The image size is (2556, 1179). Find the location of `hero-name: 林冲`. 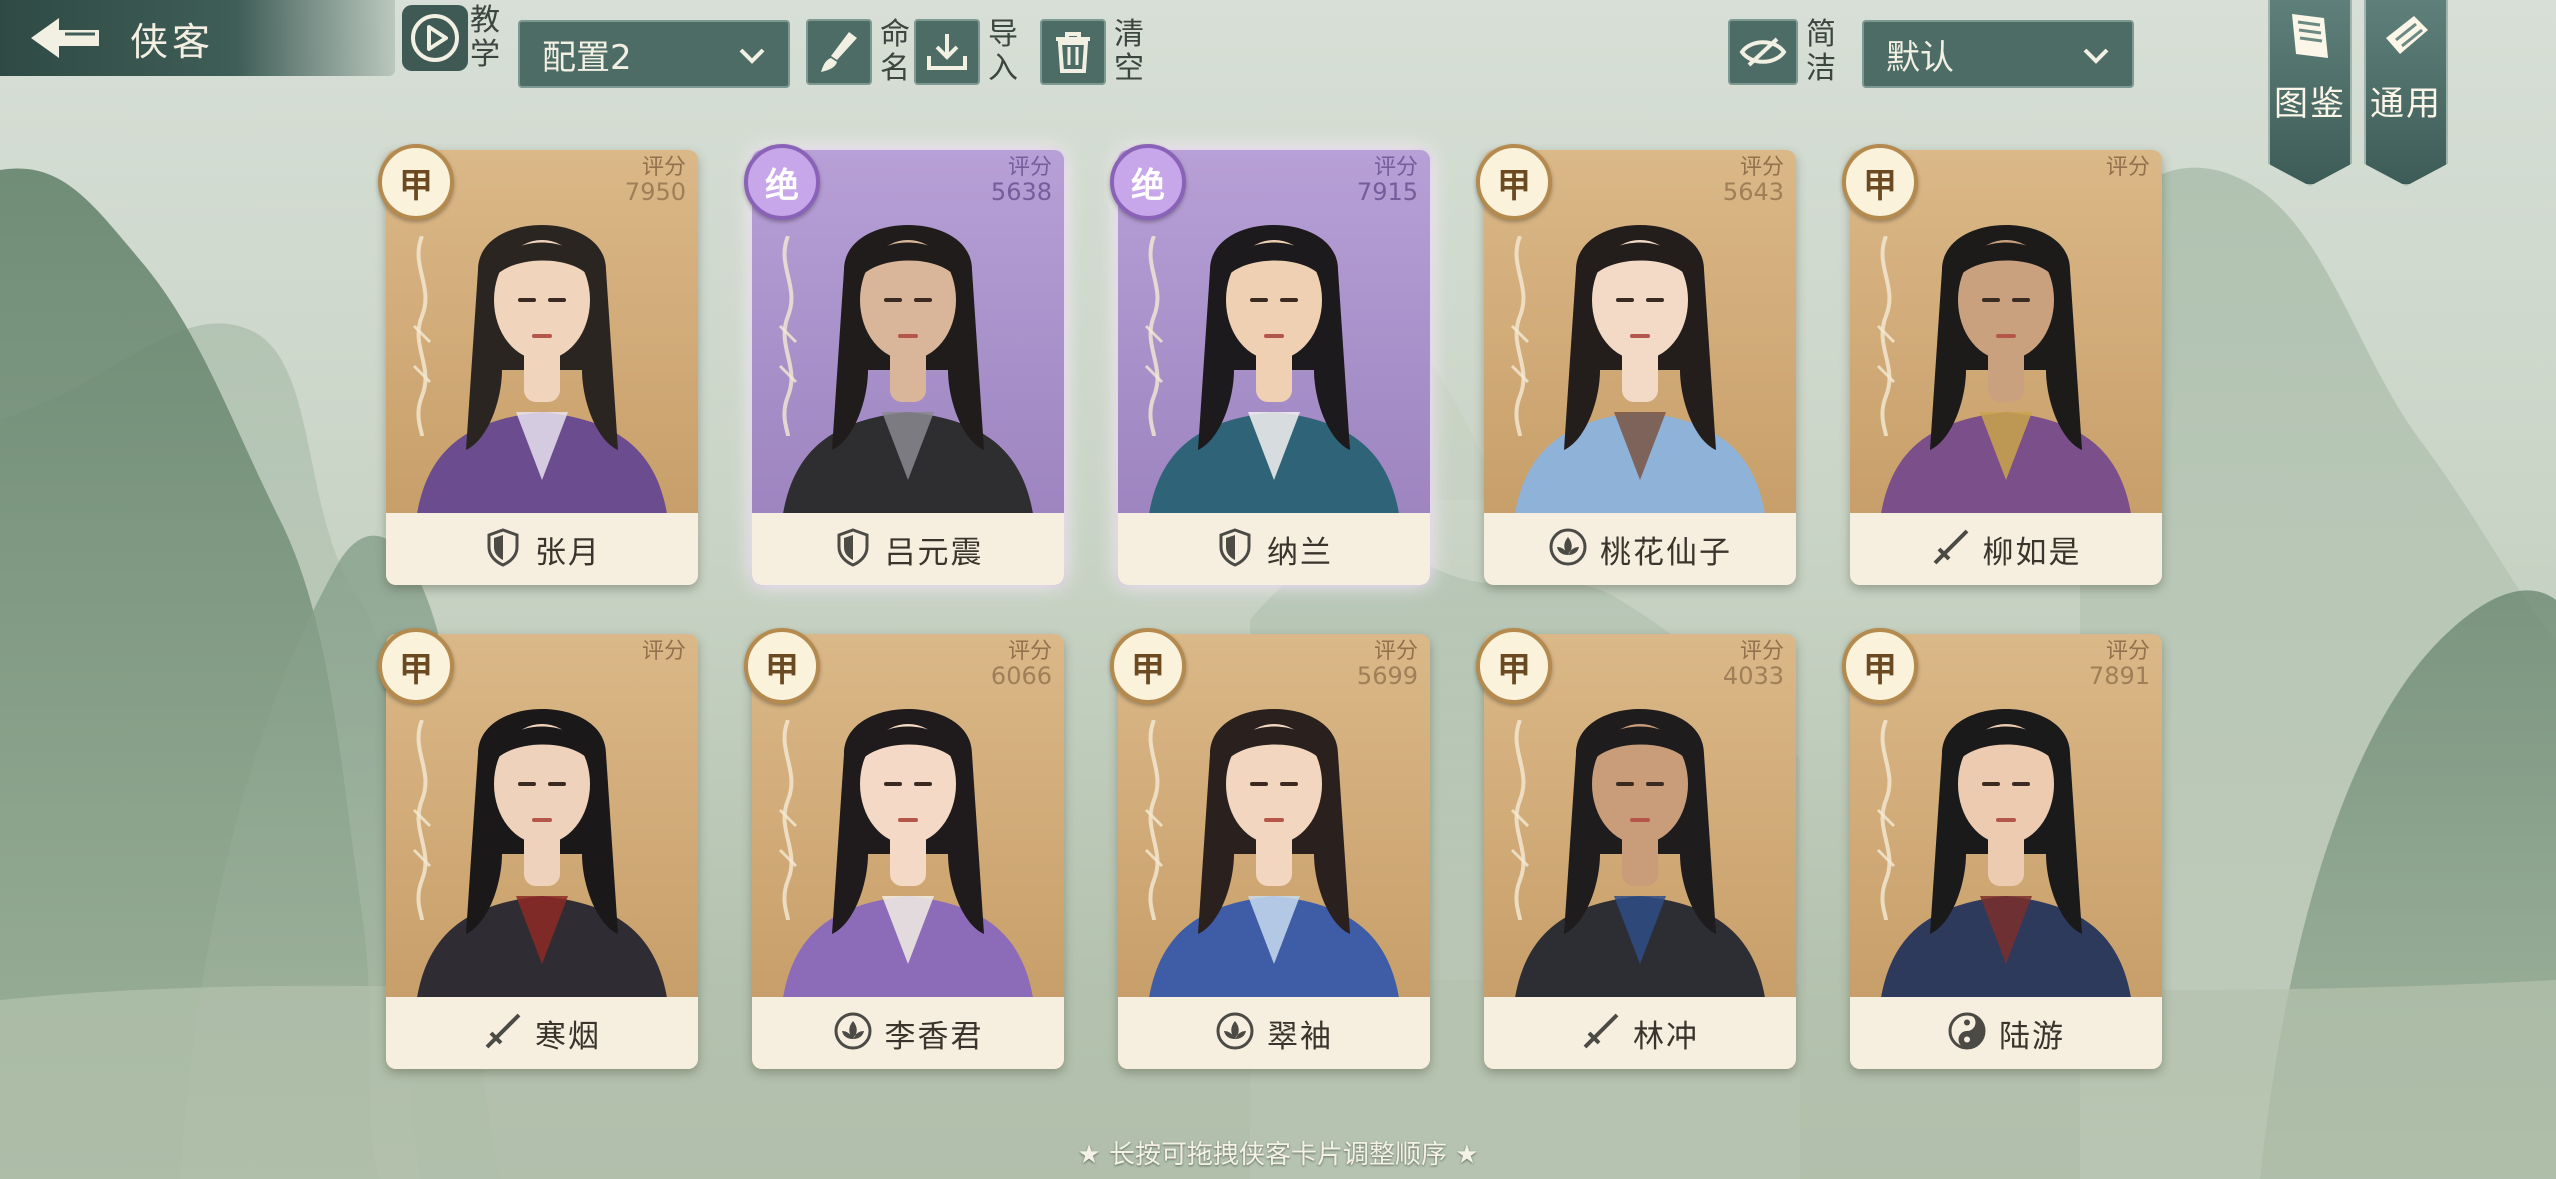

hero-name: 林冲 is located at coordinates (1666, 1036).